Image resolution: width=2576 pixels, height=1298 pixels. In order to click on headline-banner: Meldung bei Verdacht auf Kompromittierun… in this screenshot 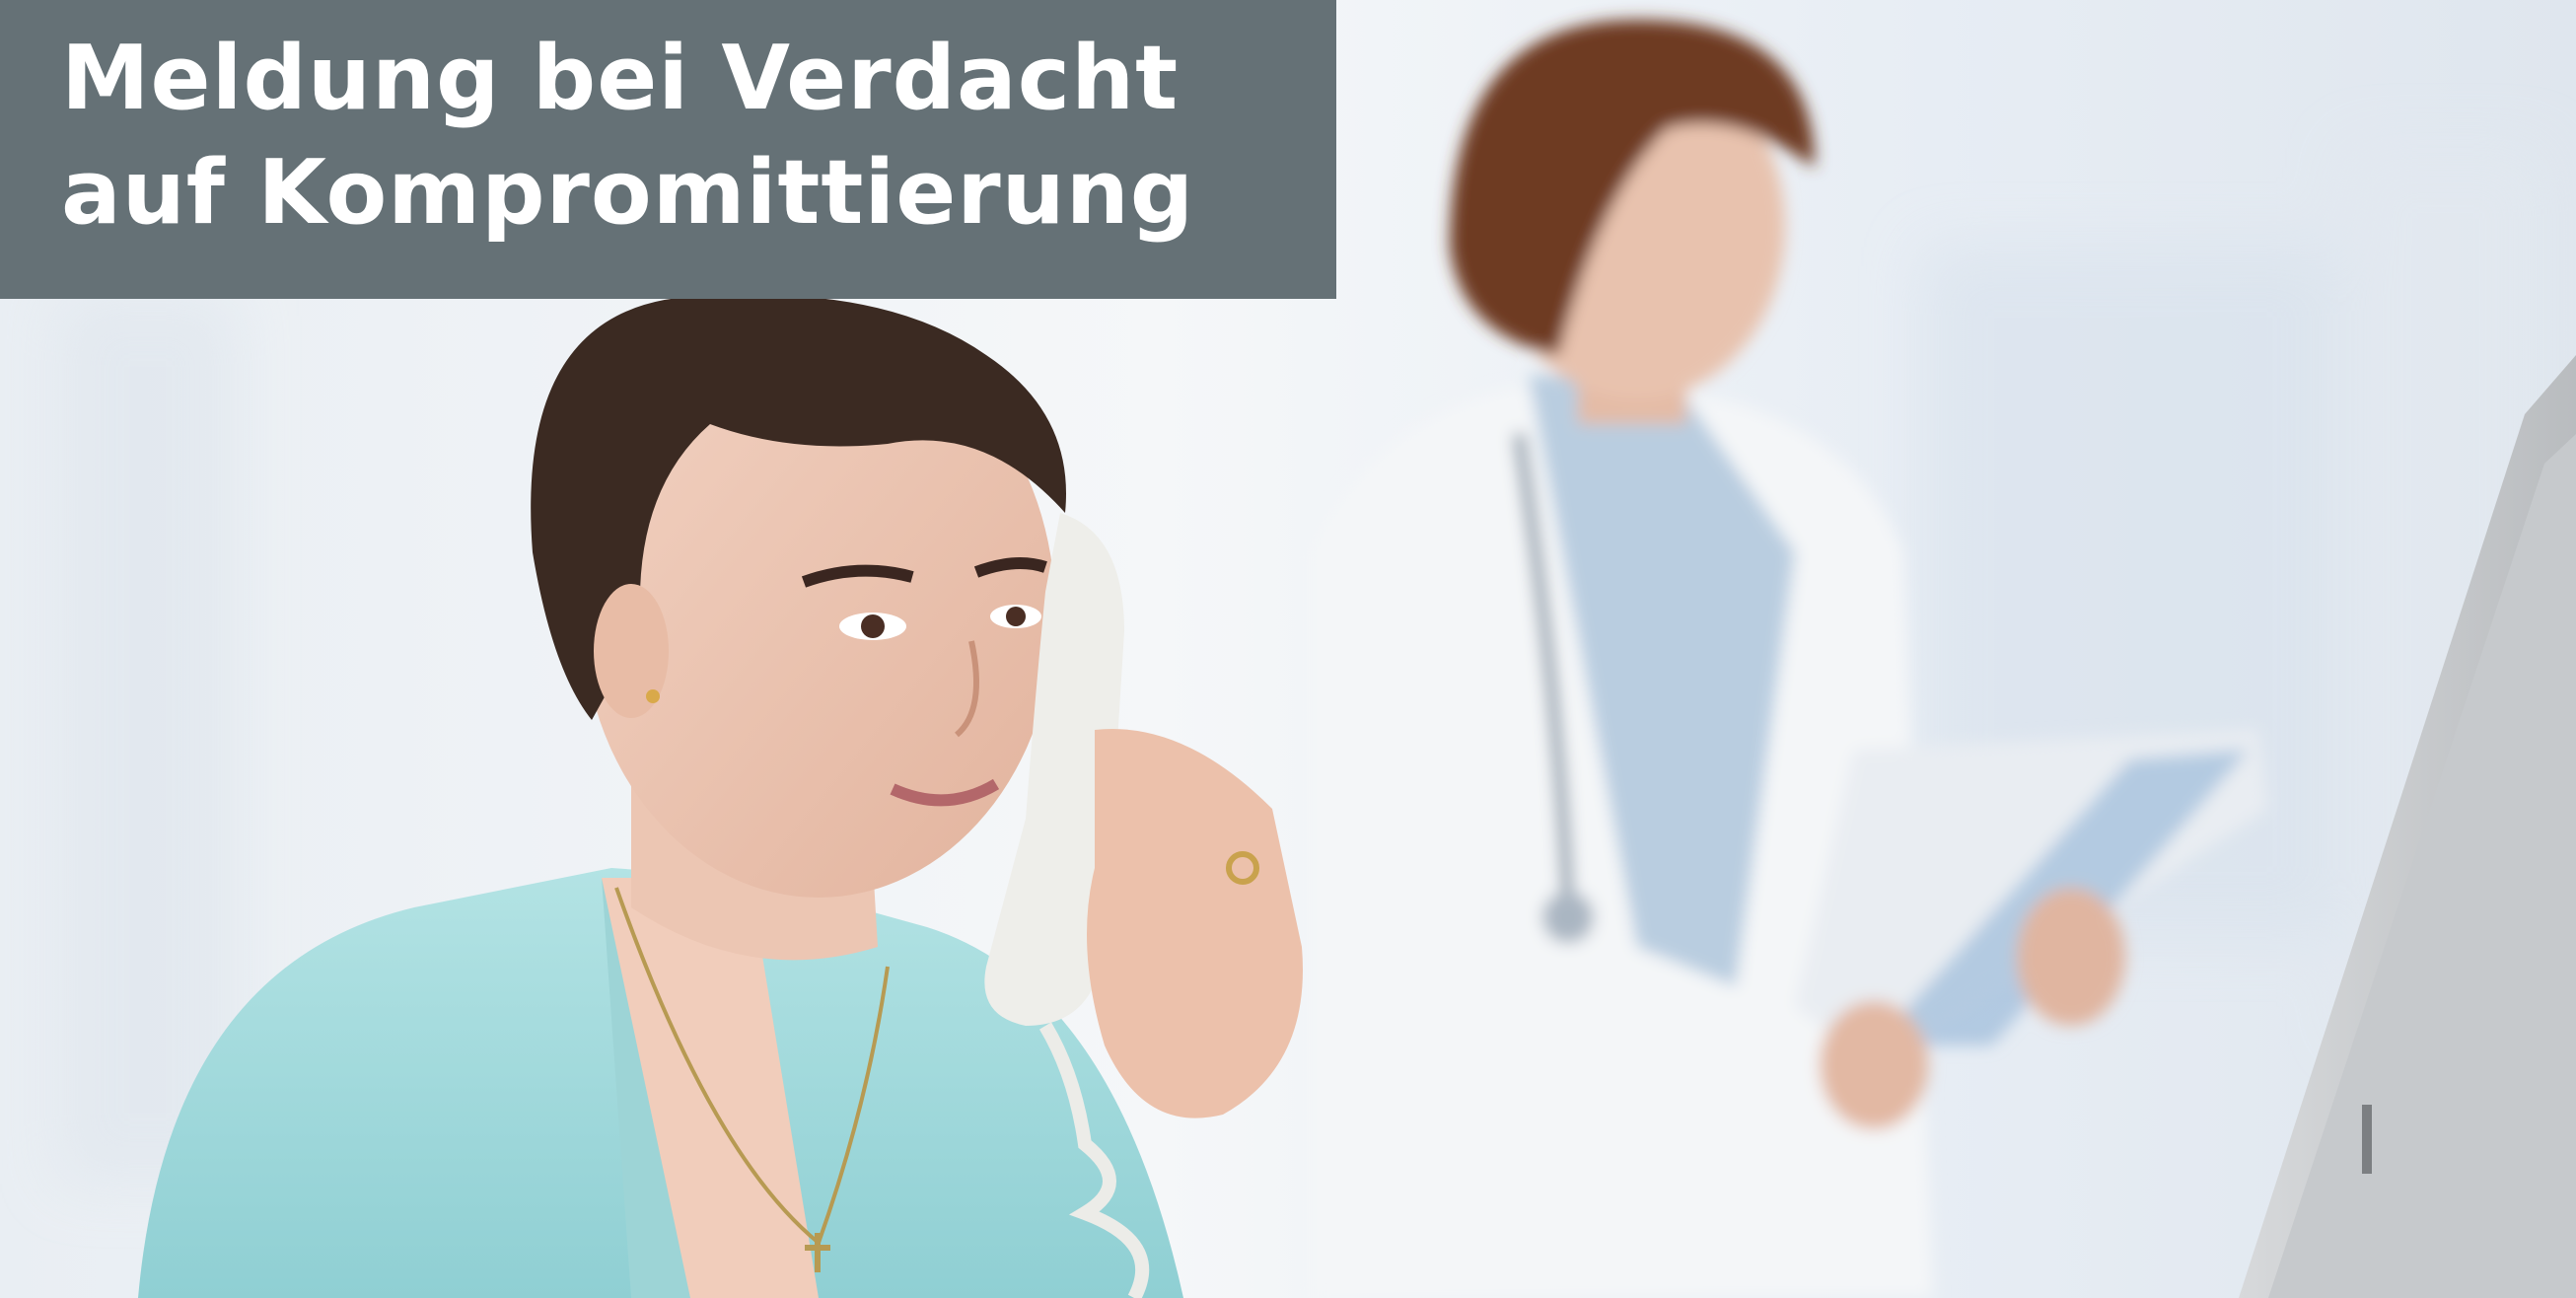, I will do `click(668, 150)`.